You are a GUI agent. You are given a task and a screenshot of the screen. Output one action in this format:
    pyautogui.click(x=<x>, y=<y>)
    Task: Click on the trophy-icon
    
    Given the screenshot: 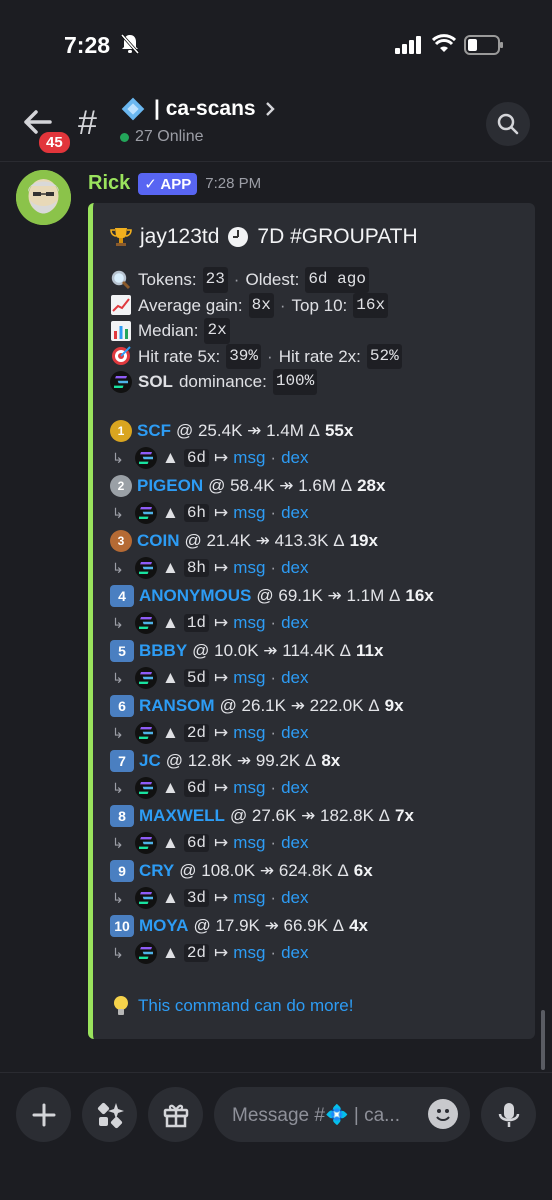 What is the action you would take?
    pyautogui.click(x=121, y=237)
    